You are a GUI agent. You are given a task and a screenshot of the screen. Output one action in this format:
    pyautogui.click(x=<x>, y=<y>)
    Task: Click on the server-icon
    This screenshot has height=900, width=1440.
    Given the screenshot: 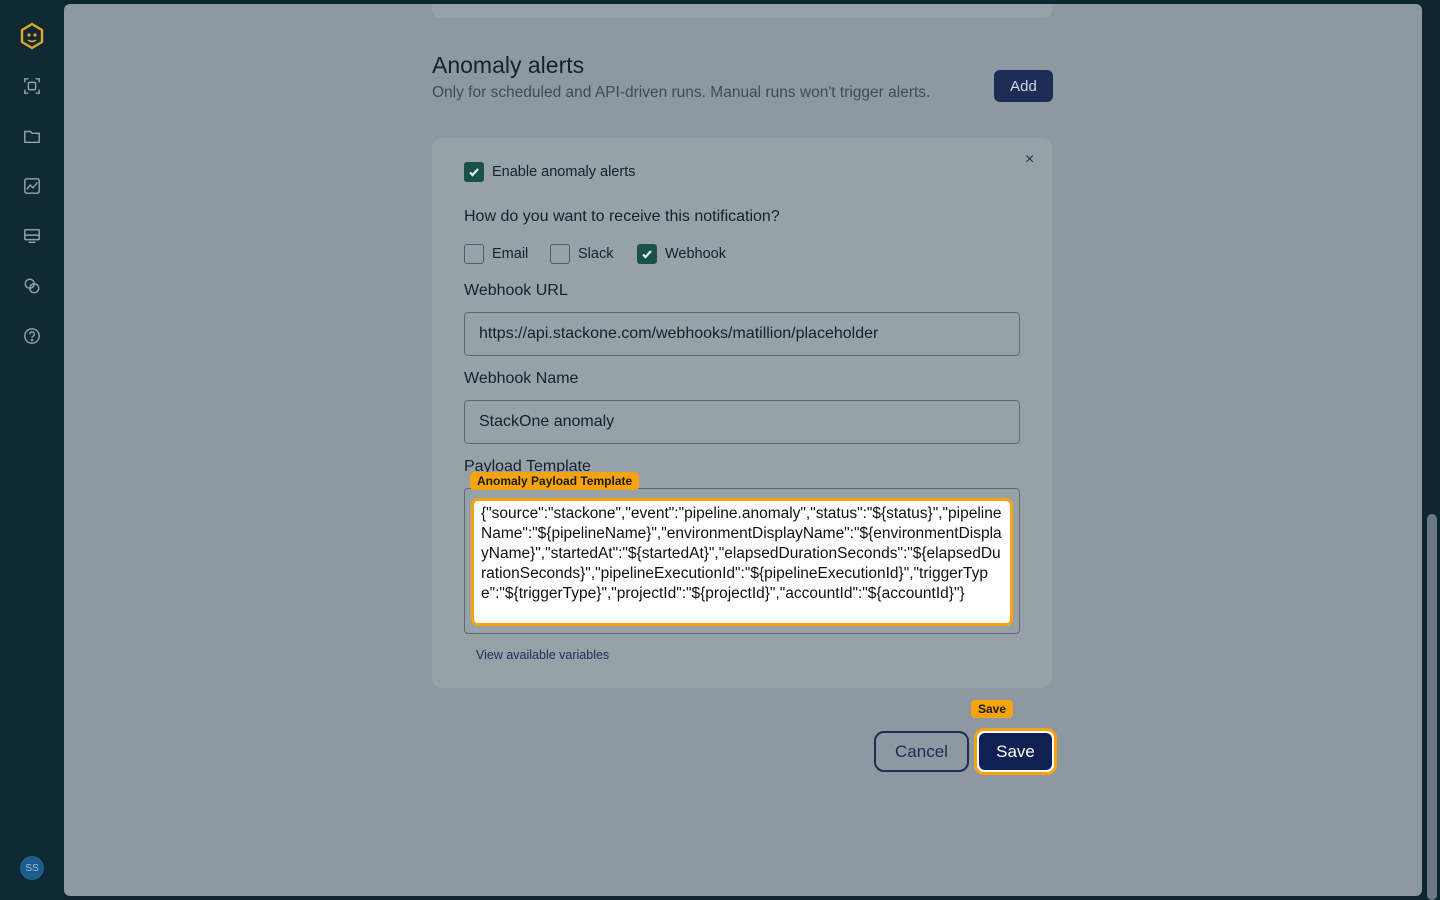 What is the action you would take?
    pyautogui.click(x=32, y=236)
    